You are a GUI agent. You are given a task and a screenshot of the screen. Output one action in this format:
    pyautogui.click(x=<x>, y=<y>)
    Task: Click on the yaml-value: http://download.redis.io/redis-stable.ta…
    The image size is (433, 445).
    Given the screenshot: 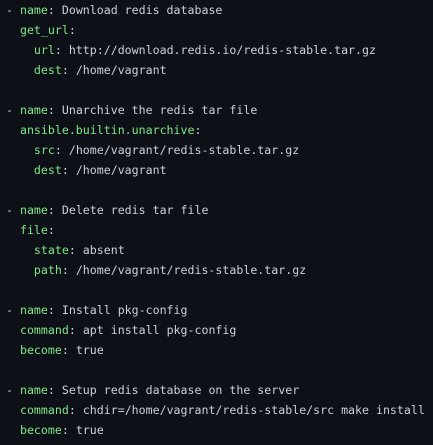 What is the action you would take?
    pyautogui.click(x=222, y=50)
    